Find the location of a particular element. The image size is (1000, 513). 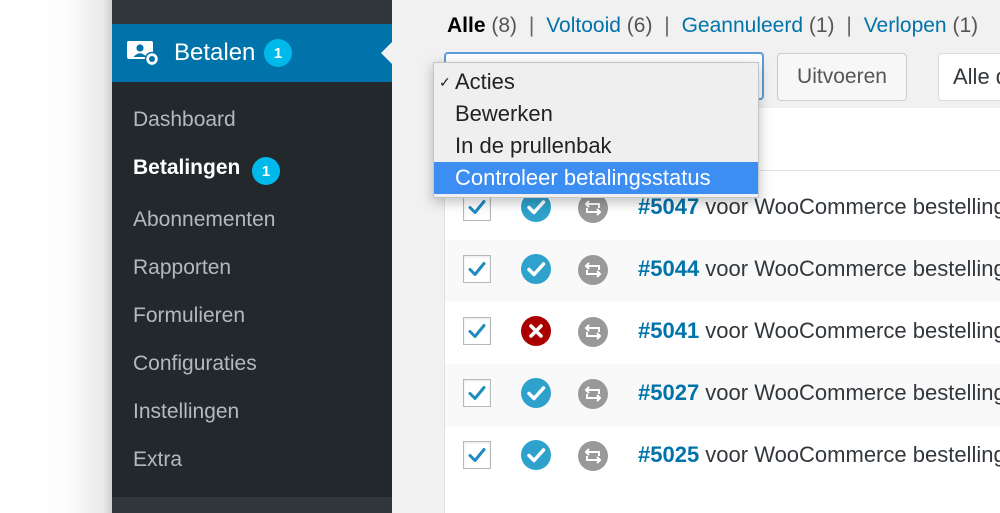

page-background-shadow is located at coordinates (56, 256).